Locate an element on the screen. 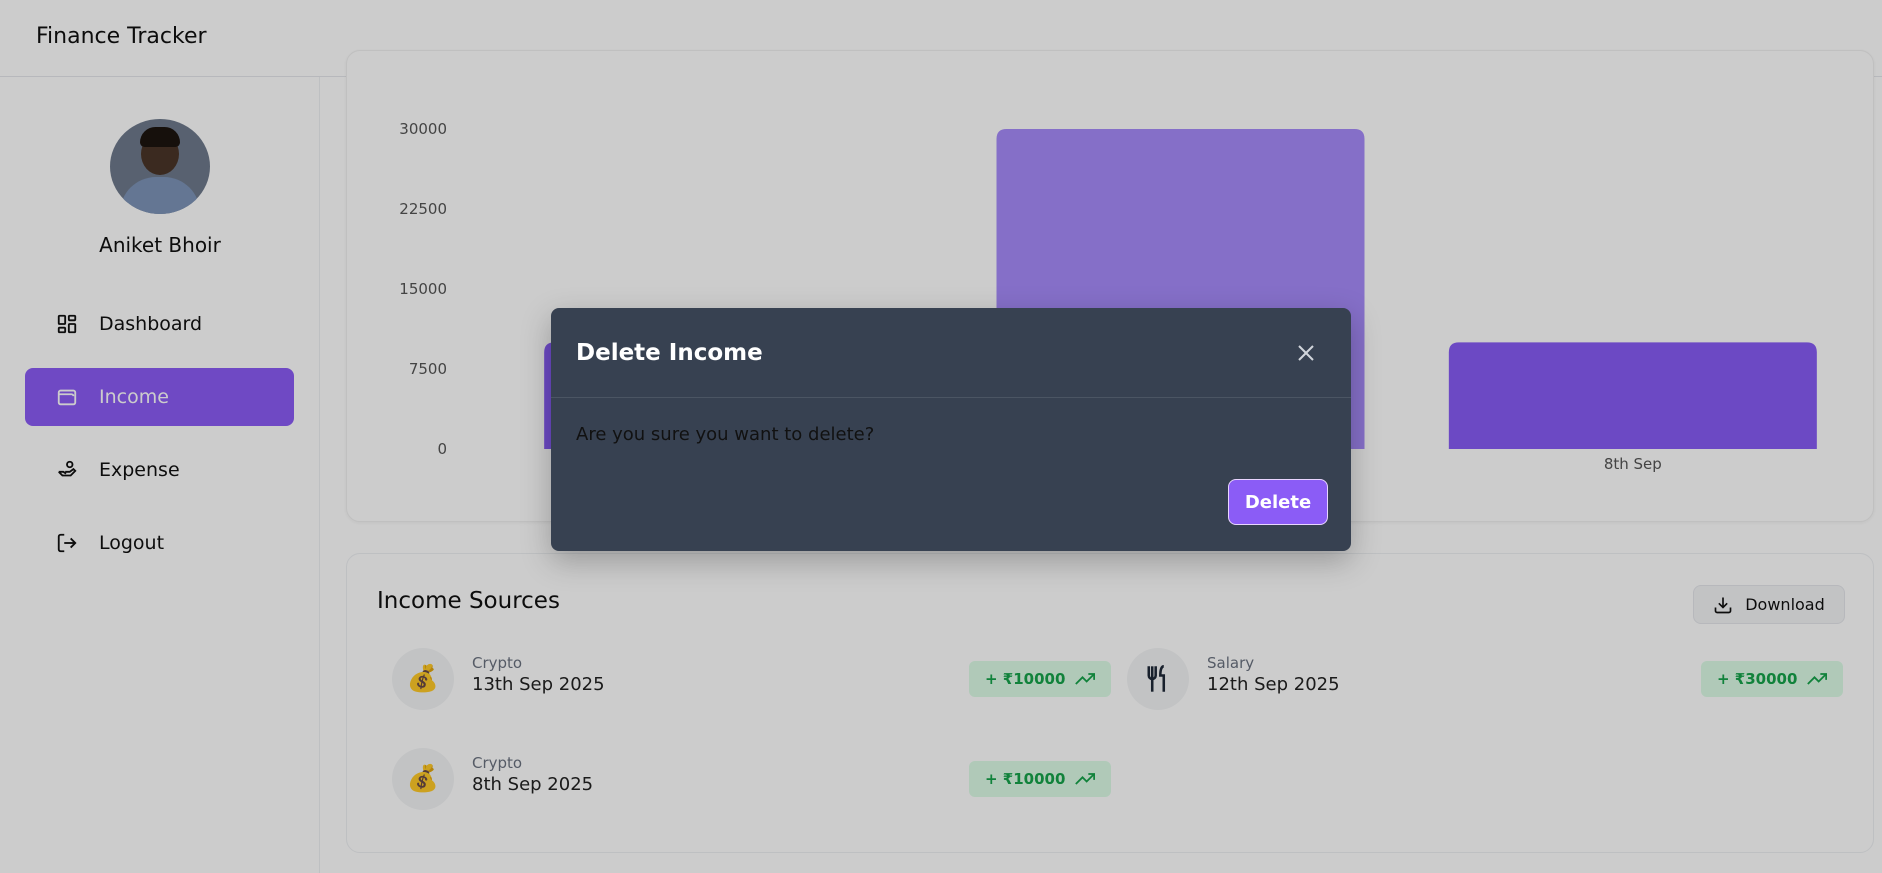 This screenshot has height=873, width=1882. close-icon is located at coordinates (1306, 353).